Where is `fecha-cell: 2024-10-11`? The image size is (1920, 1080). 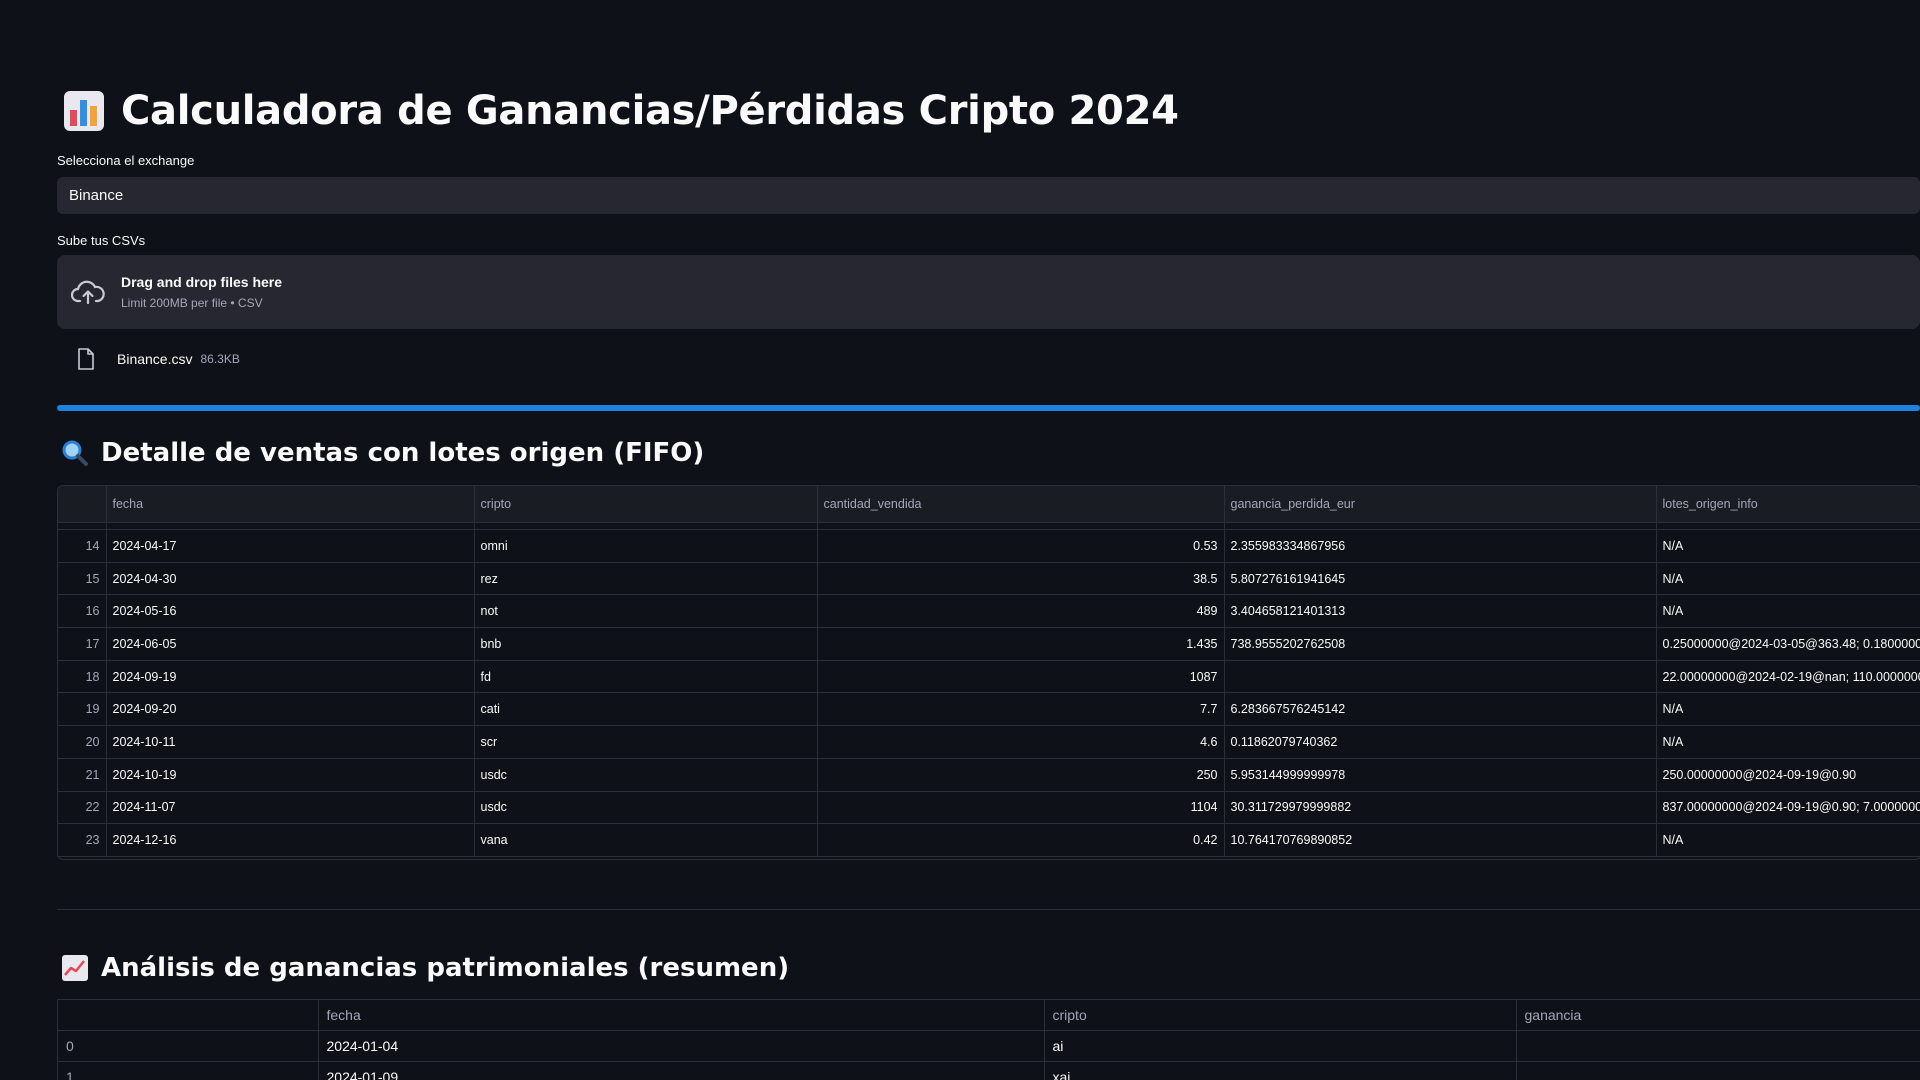 fecha-cell: 2024-10-11 is located at coordinates (290, 742).